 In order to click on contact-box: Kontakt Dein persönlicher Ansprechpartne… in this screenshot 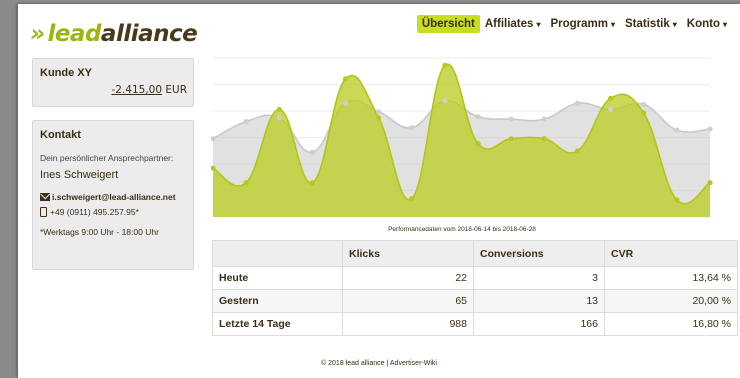, I will do `click(113, 195)`.